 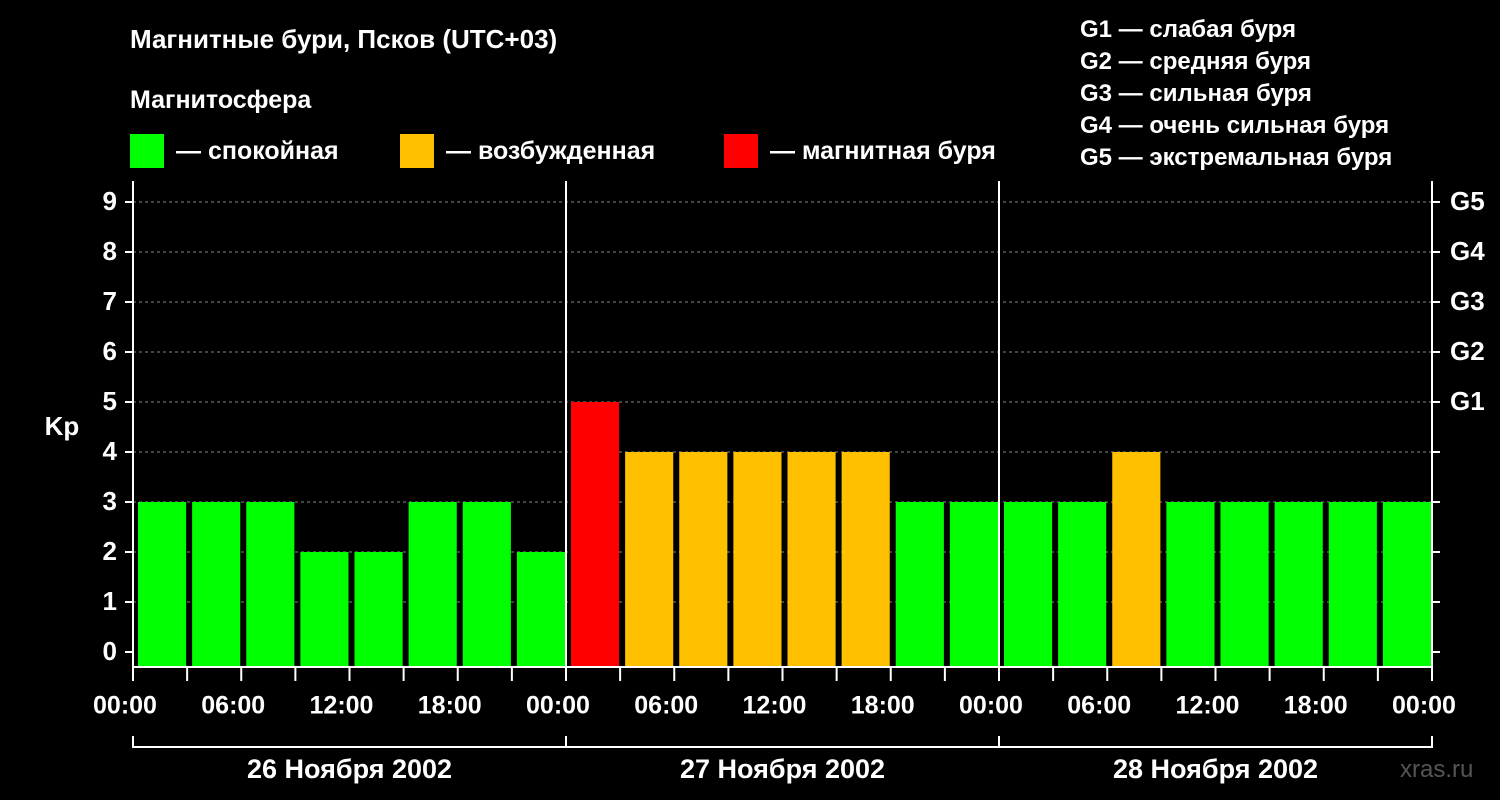 What do you see at coordinates (110, 251) in the screenshot?
I see `y-tick-label: 8` at bounding box center [110, 251].